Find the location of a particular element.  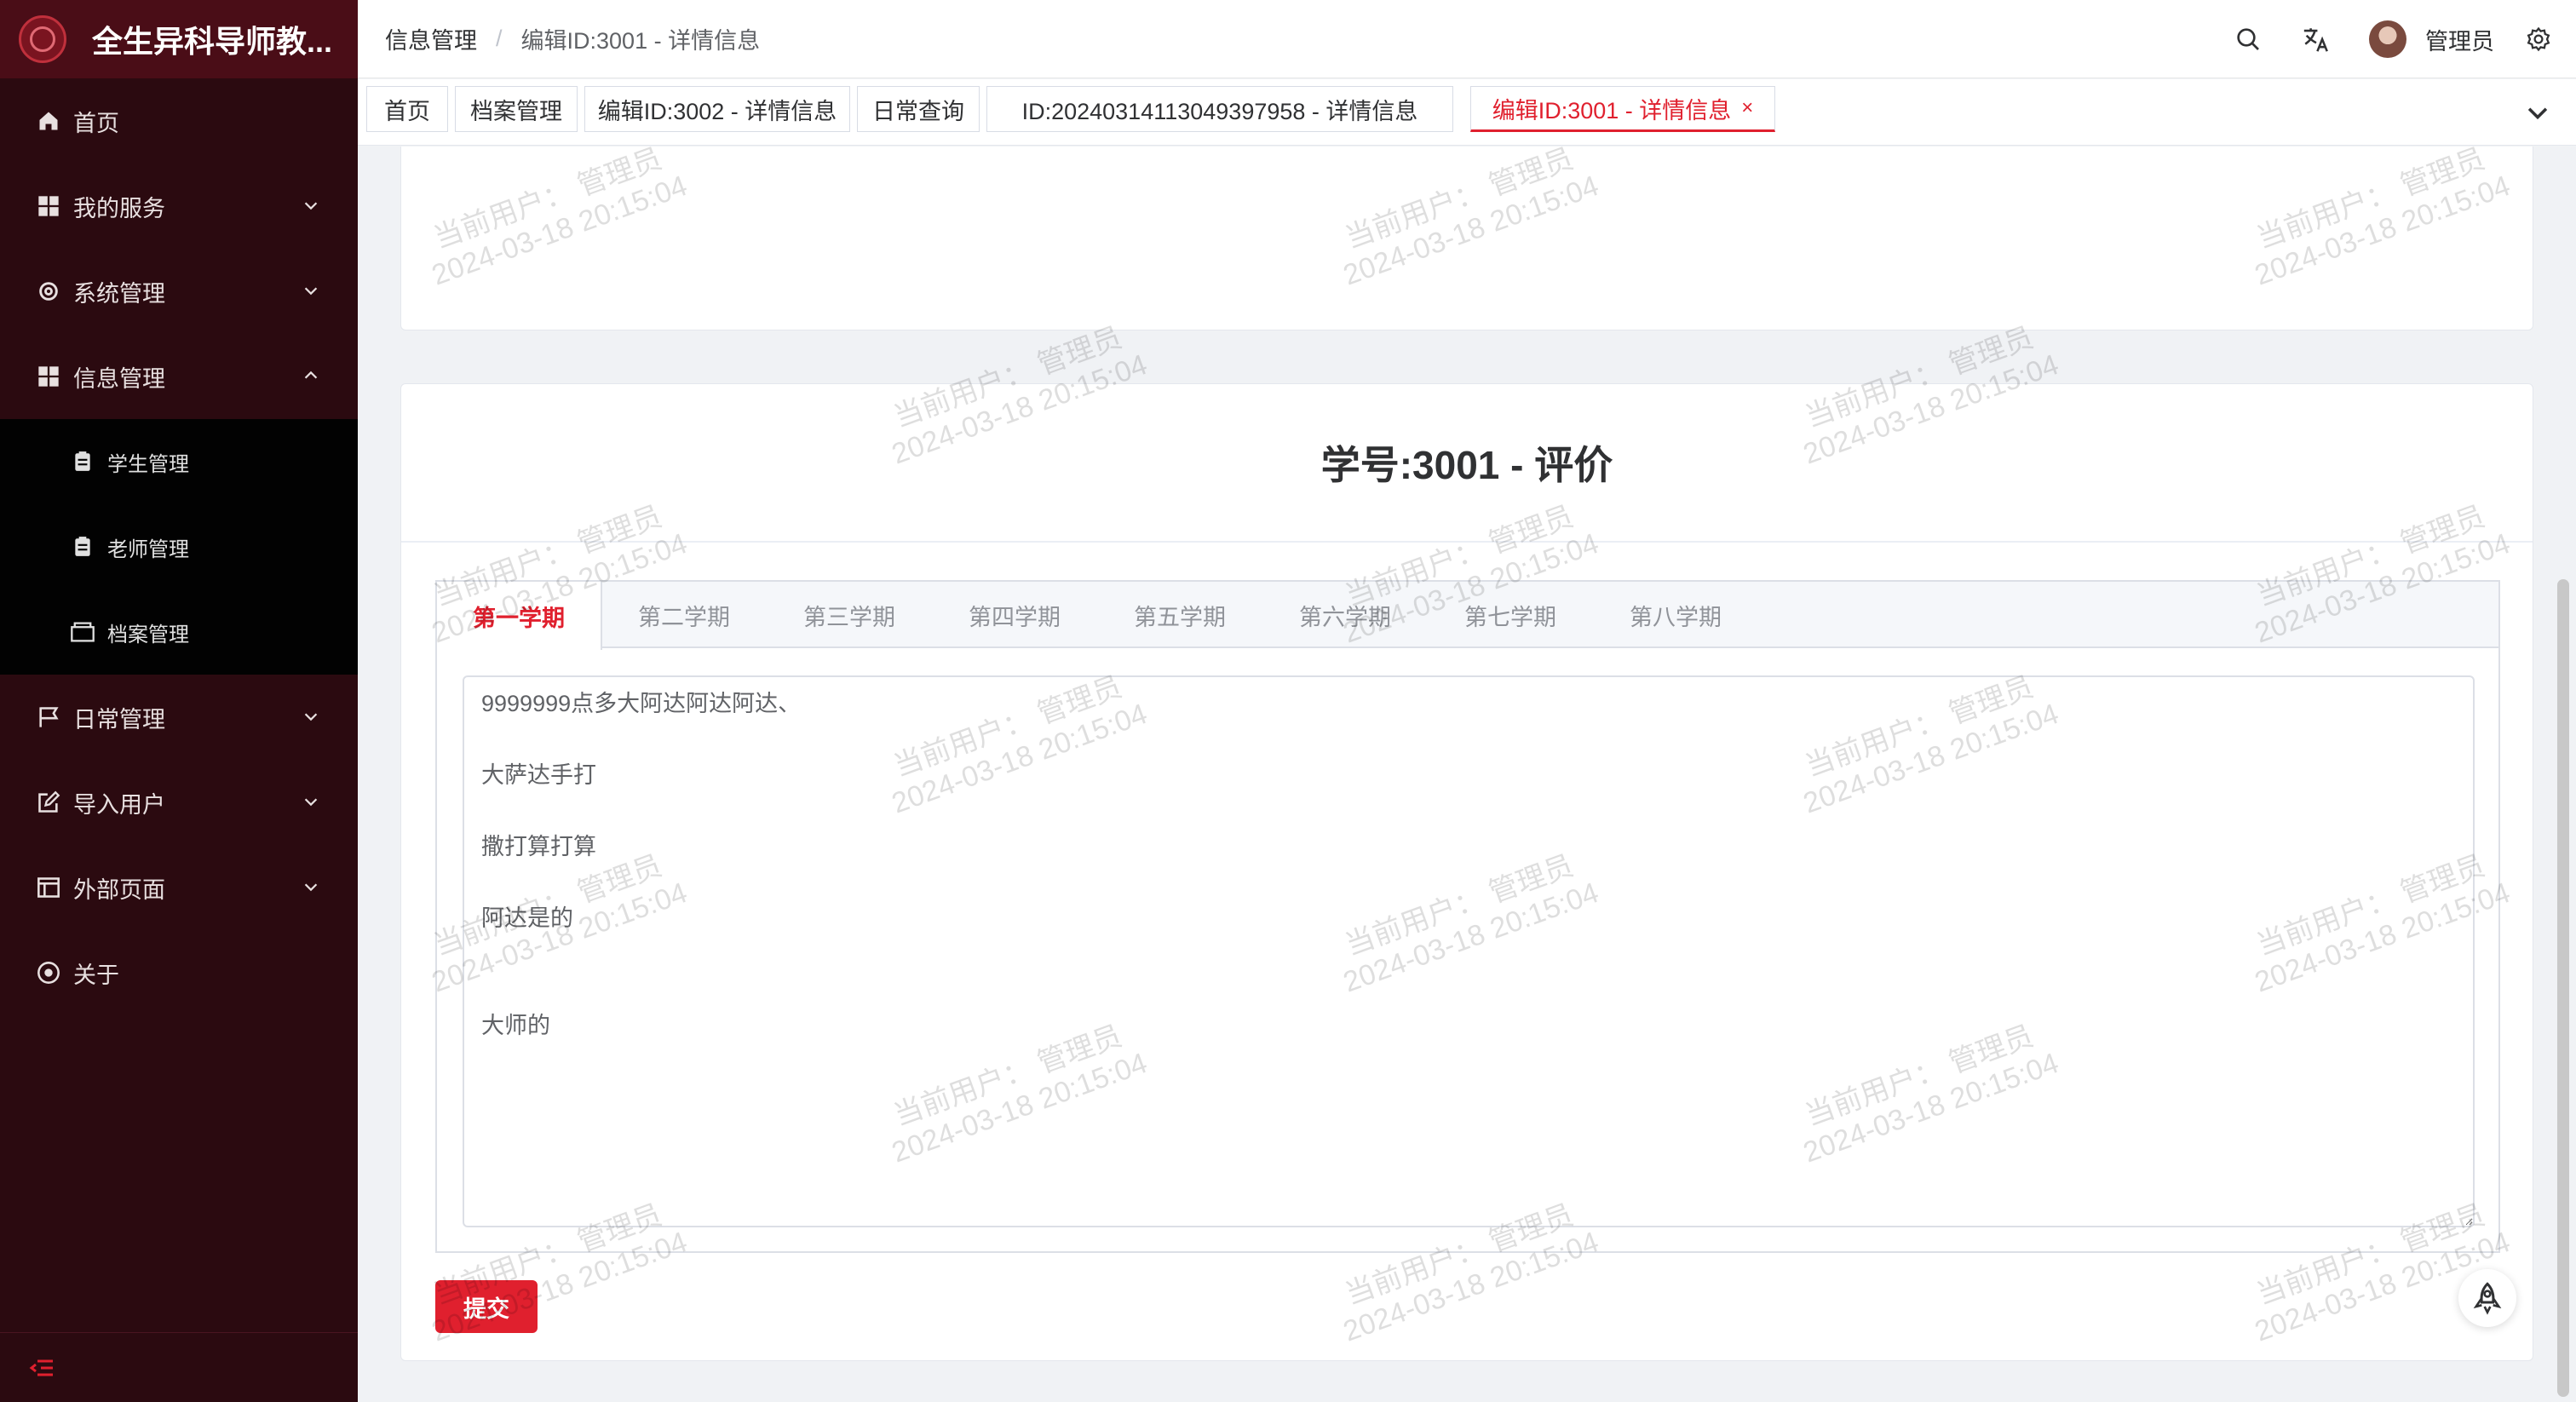

sidebar-item-label: 档案管理 is located at coordinates (148, 634).